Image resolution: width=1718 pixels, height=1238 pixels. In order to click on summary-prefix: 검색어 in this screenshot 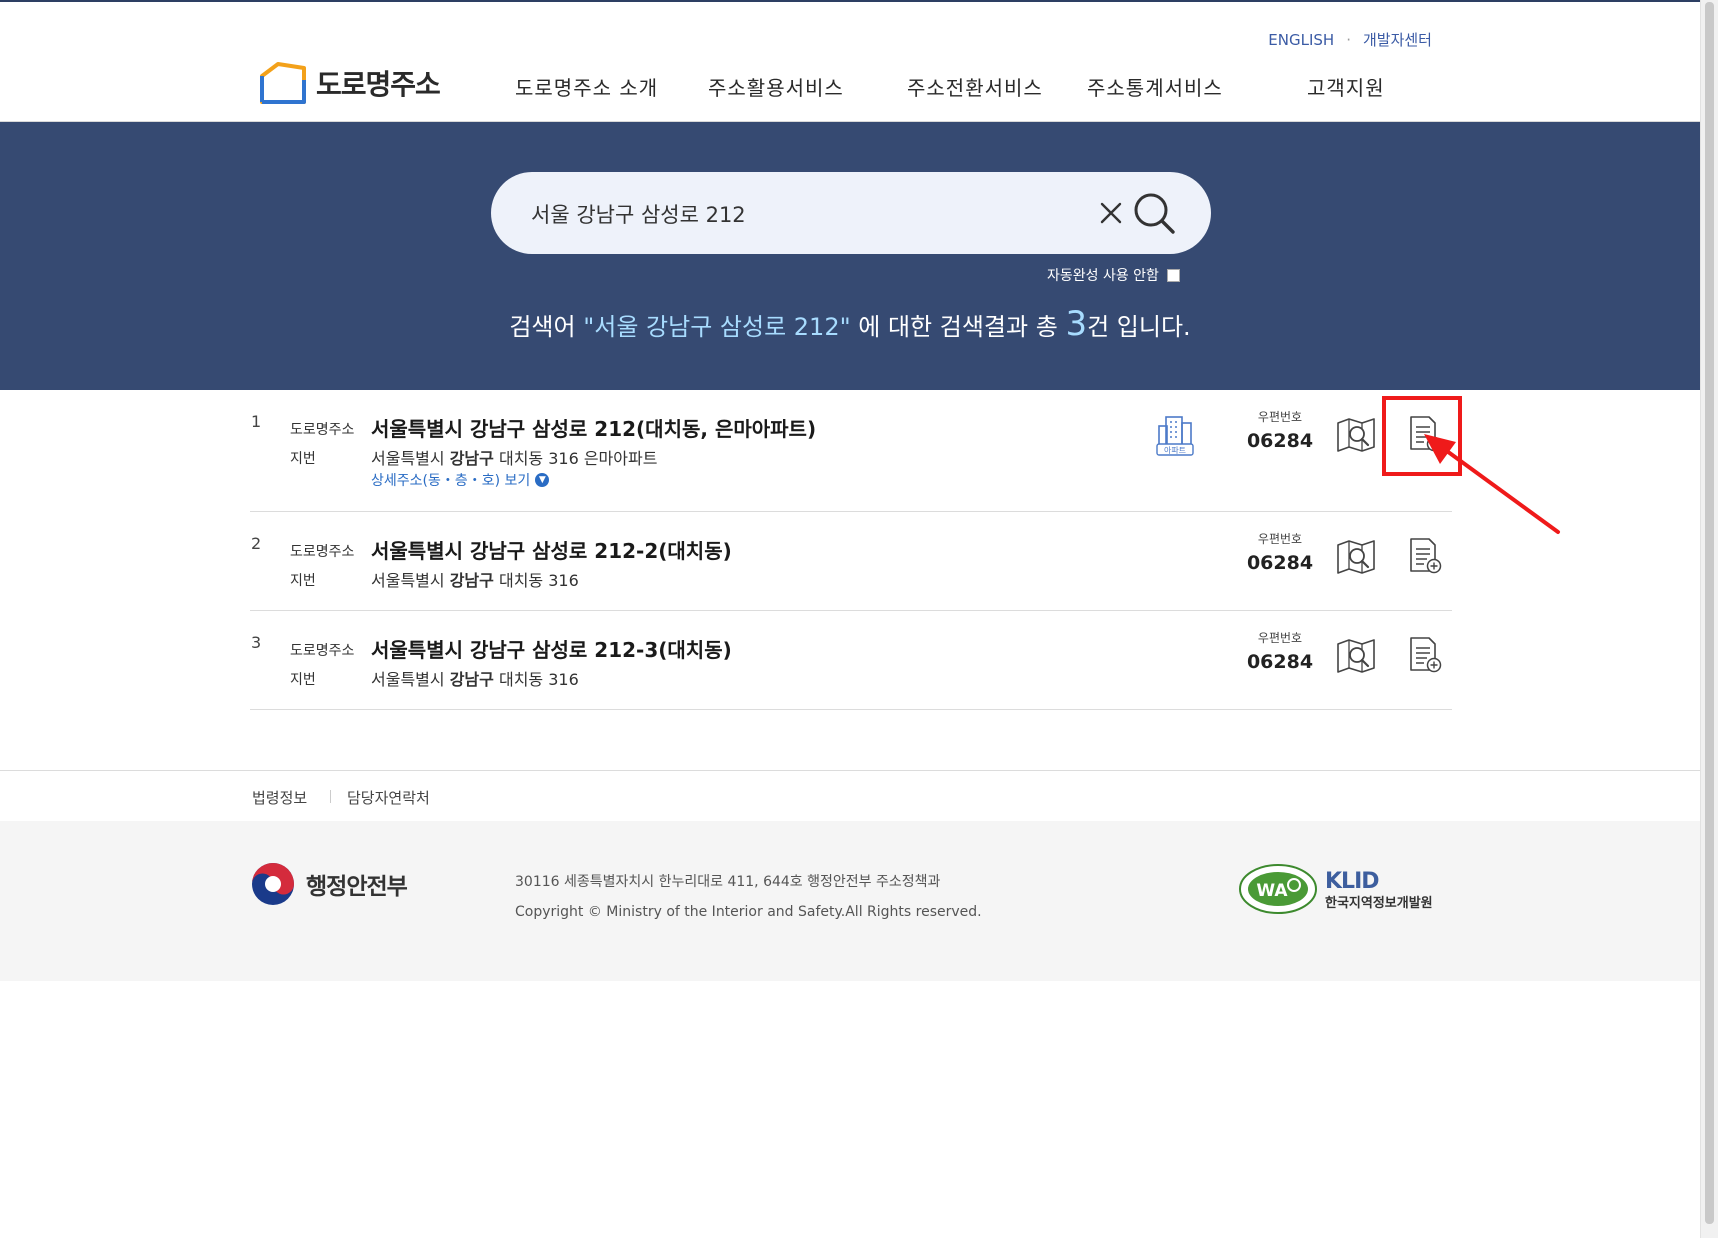, I will do `click(546, 327)`.